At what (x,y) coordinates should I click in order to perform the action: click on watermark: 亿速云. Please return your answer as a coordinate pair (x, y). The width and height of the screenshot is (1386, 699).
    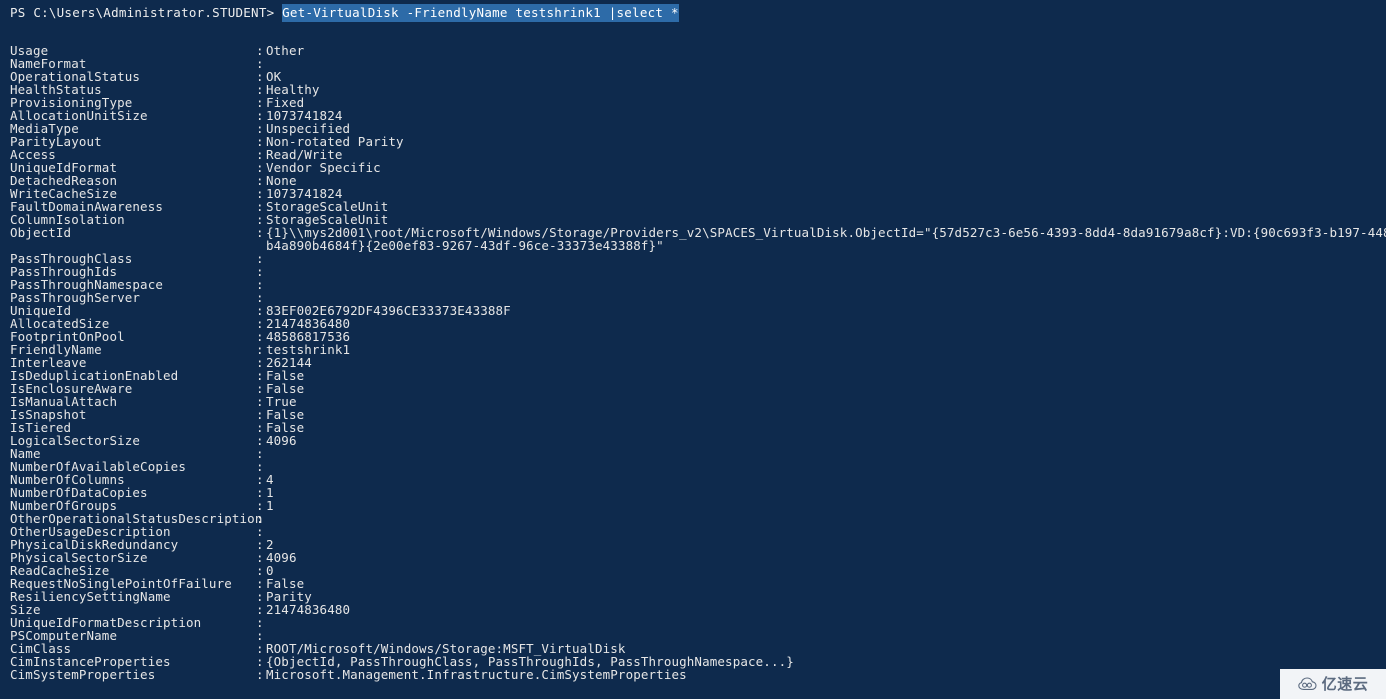
    Looking at the image, I should click on (1333, 684).